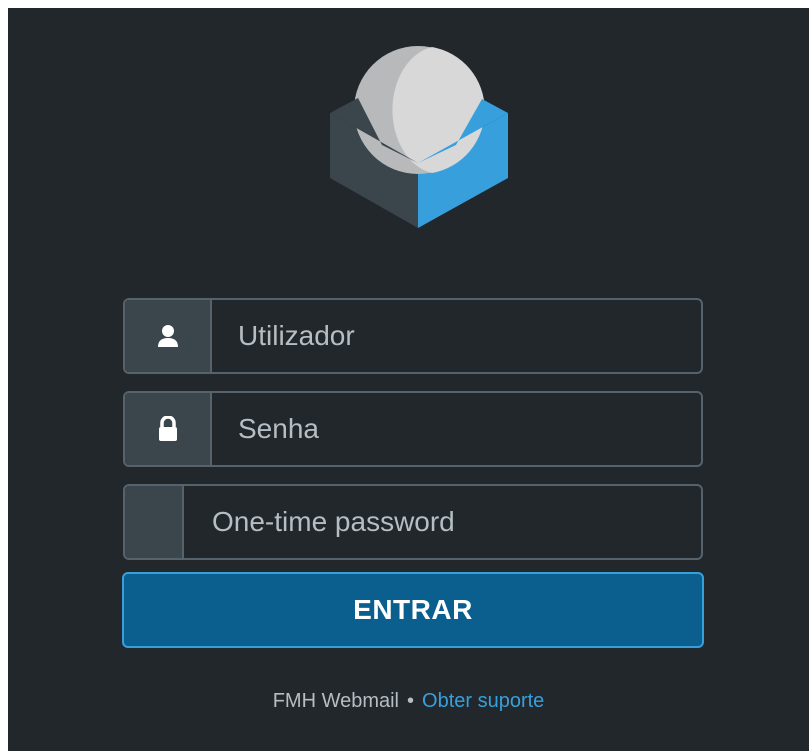 This screenshot has width=809, height=751. Describe the element at coordinates (456, 336) in the screenshot. I see `username-input` at that location.